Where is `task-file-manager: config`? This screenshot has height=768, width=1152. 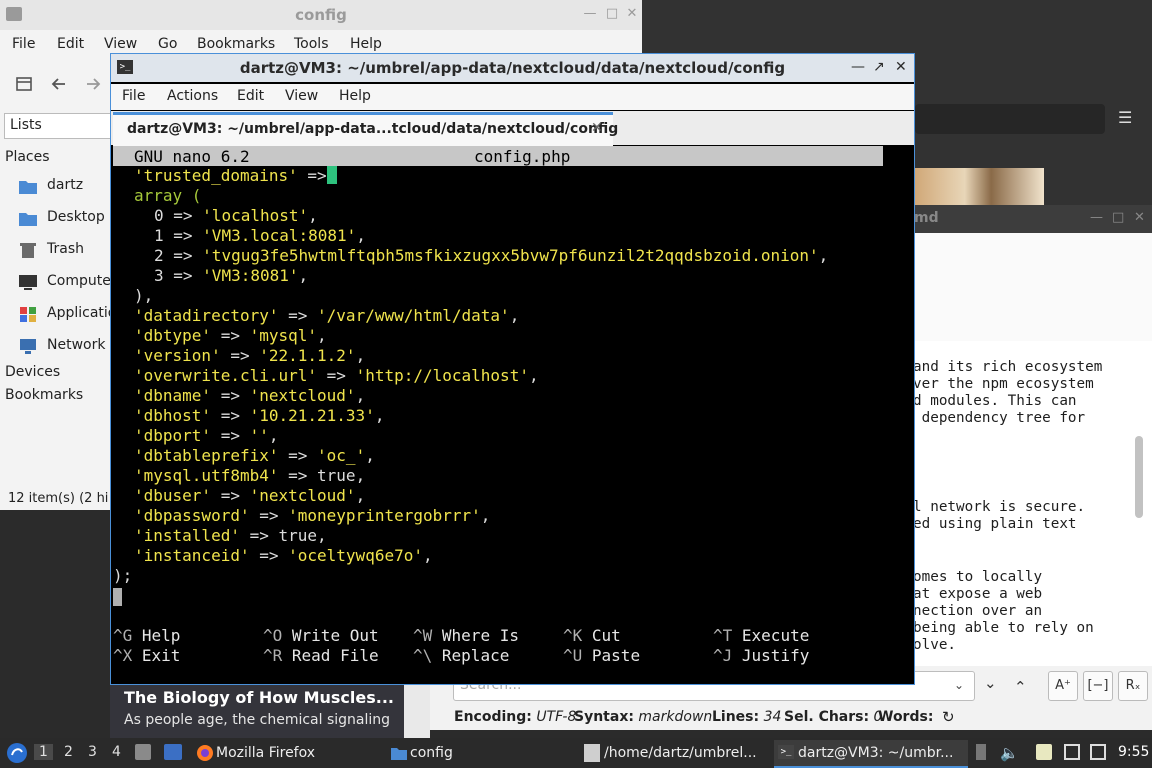 task-file-manager: config is located at coordinates (479, 753).